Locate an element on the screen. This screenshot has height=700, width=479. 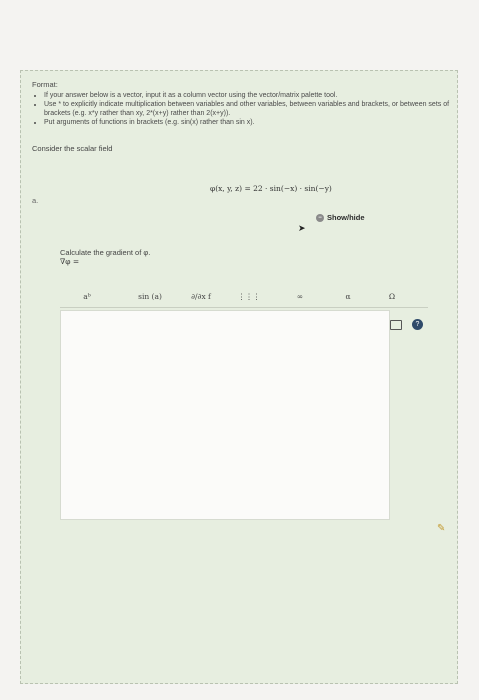
infinity-button: ∞ is located at coordinates (300, 296).